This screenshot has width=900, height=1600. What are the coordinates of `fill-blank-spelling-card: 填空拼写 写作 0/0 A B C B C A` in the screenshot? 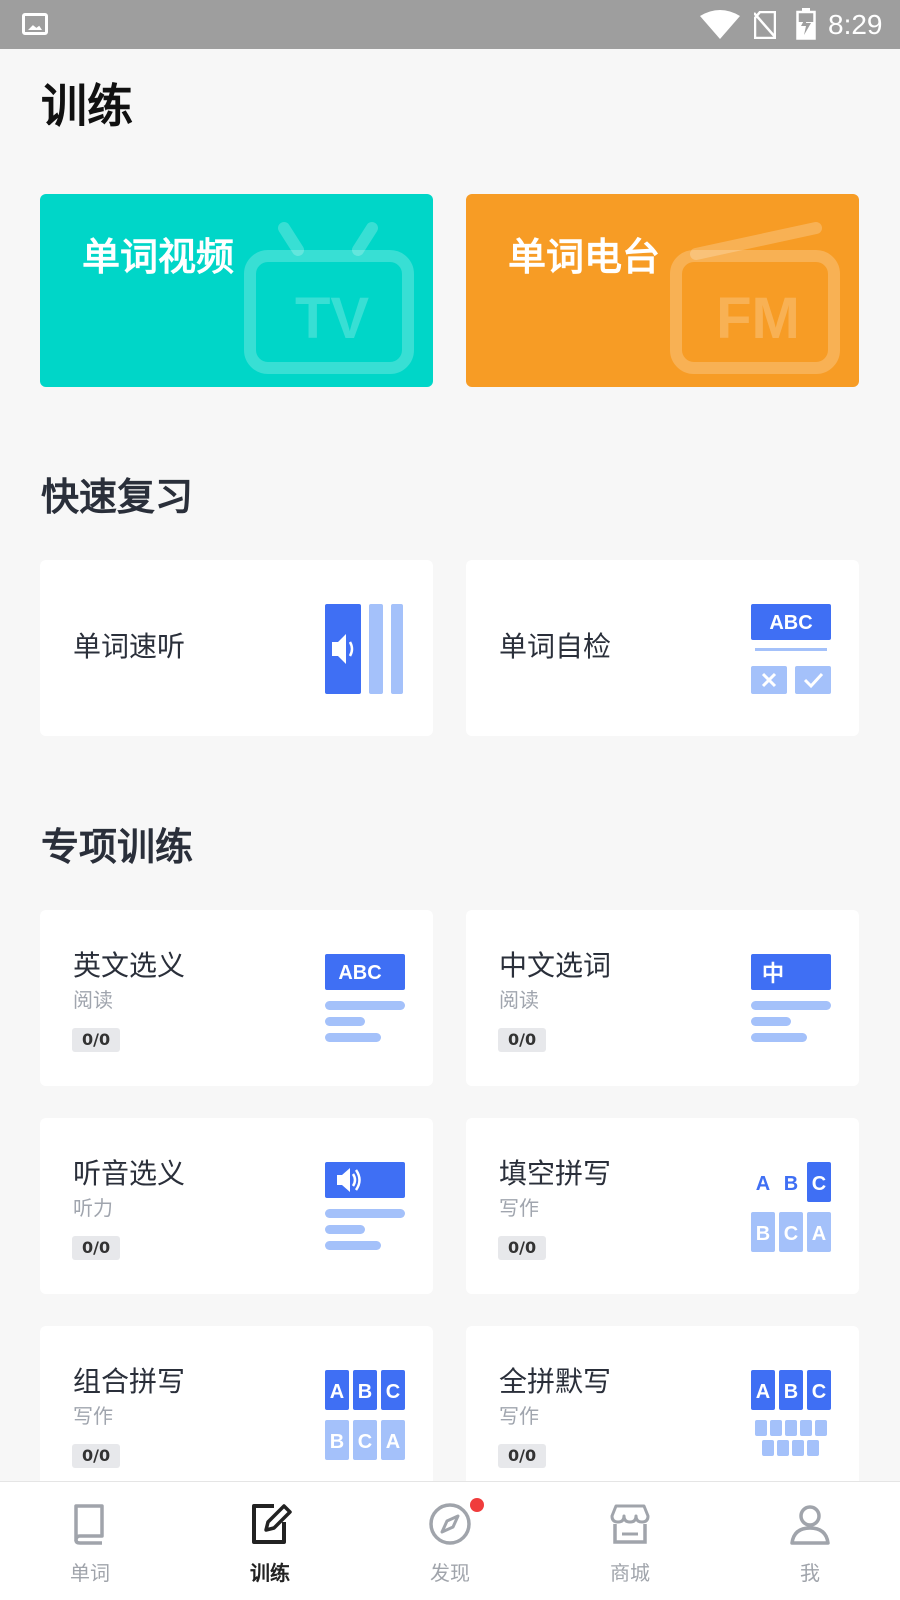 It's located at (662, 1206).